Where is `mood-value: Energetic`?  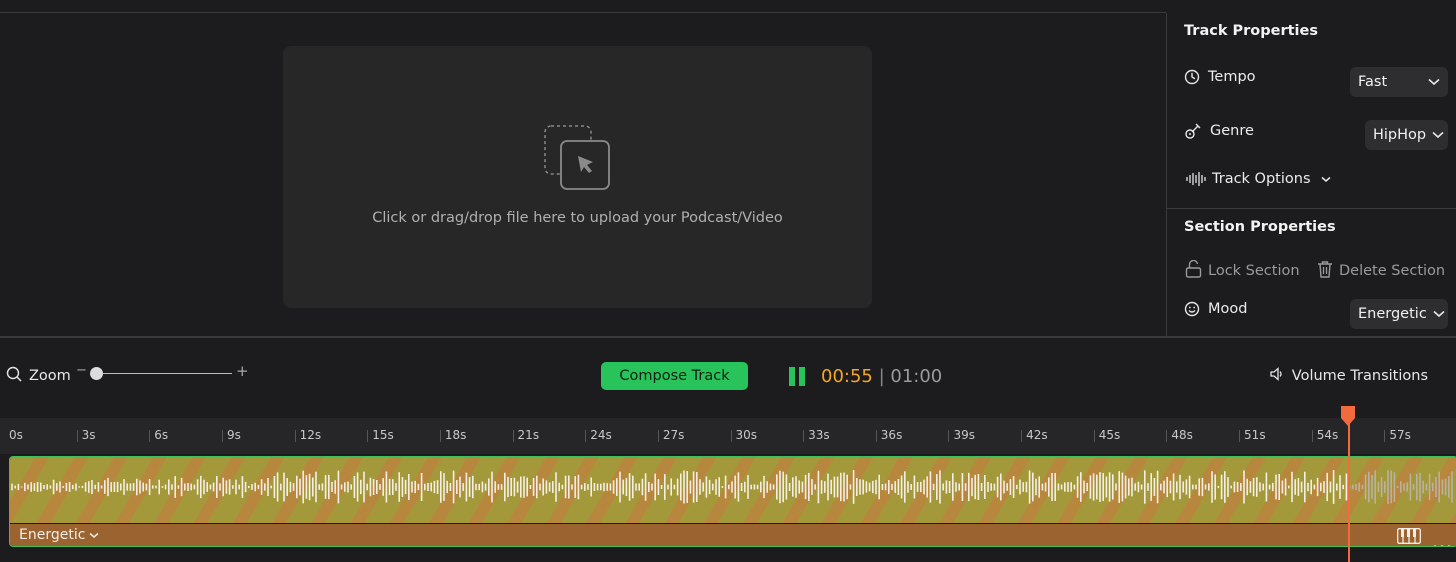
mood-value: Energetic is located at coordinates (1392, 314).